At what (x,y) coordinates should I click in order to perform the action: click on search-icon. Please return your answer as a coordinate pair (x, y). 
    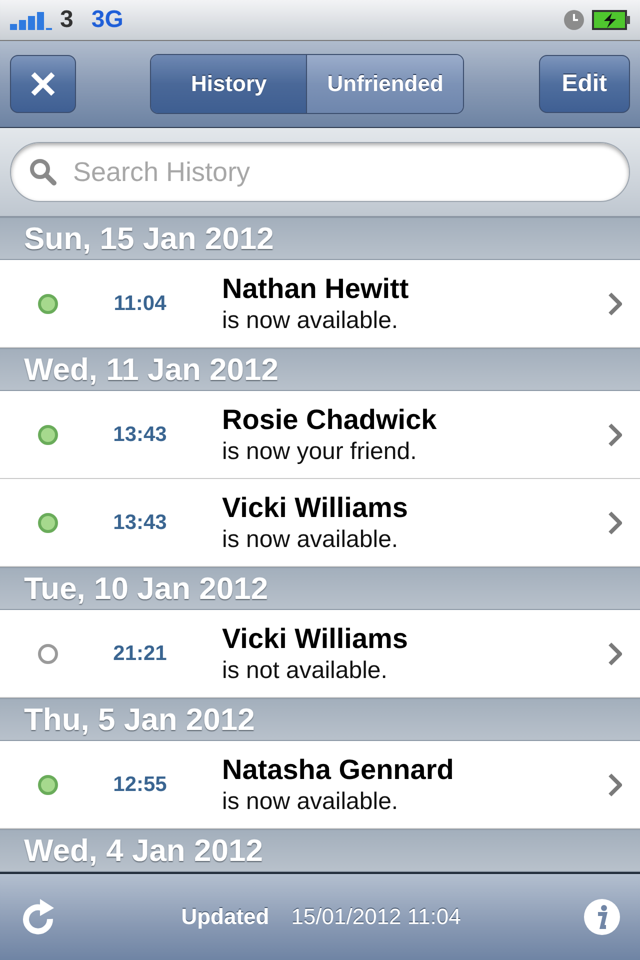
    Looking at the image, I should click on (43, 172).